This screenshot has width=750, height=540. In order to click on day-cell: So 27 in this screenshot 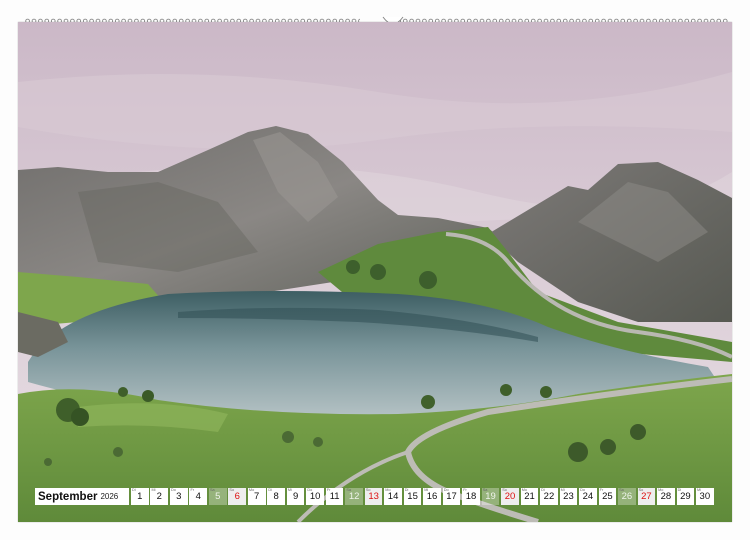, I will do `click(646, 496)`.